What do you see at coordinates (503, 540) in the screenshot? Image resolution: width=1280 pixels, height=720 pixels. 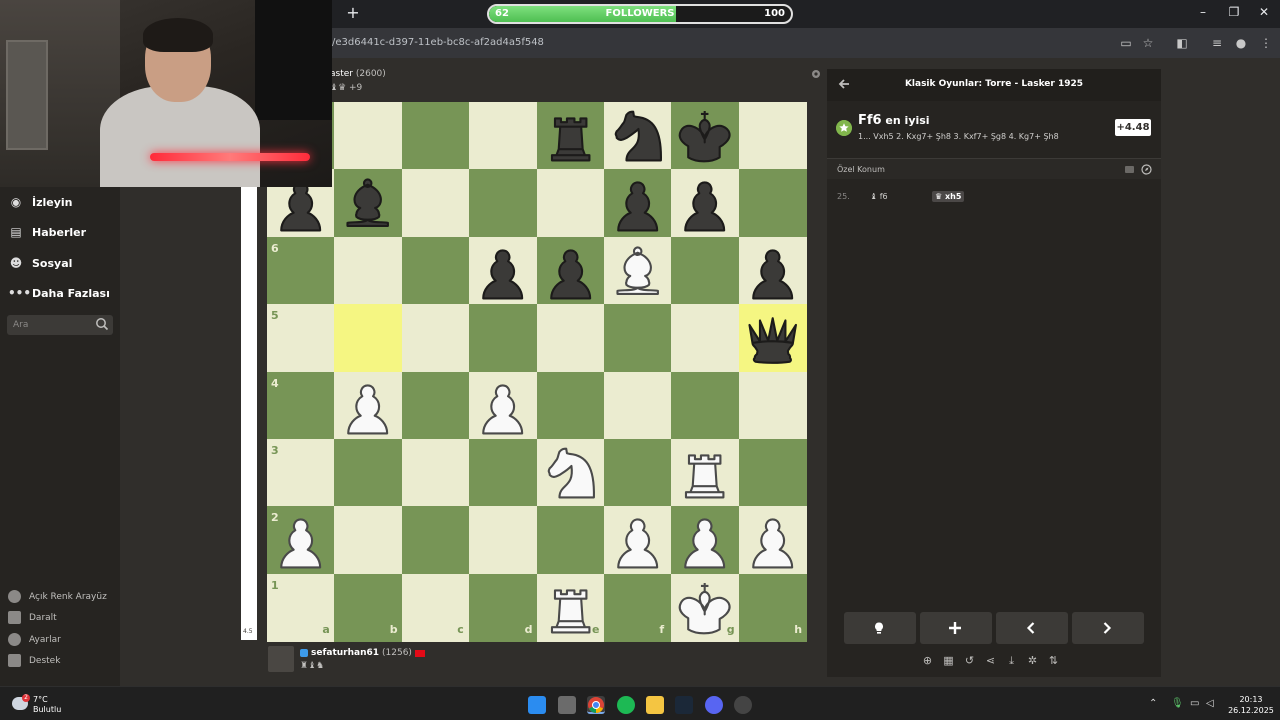 I see `square-d2` at bounding box center [503, 540].